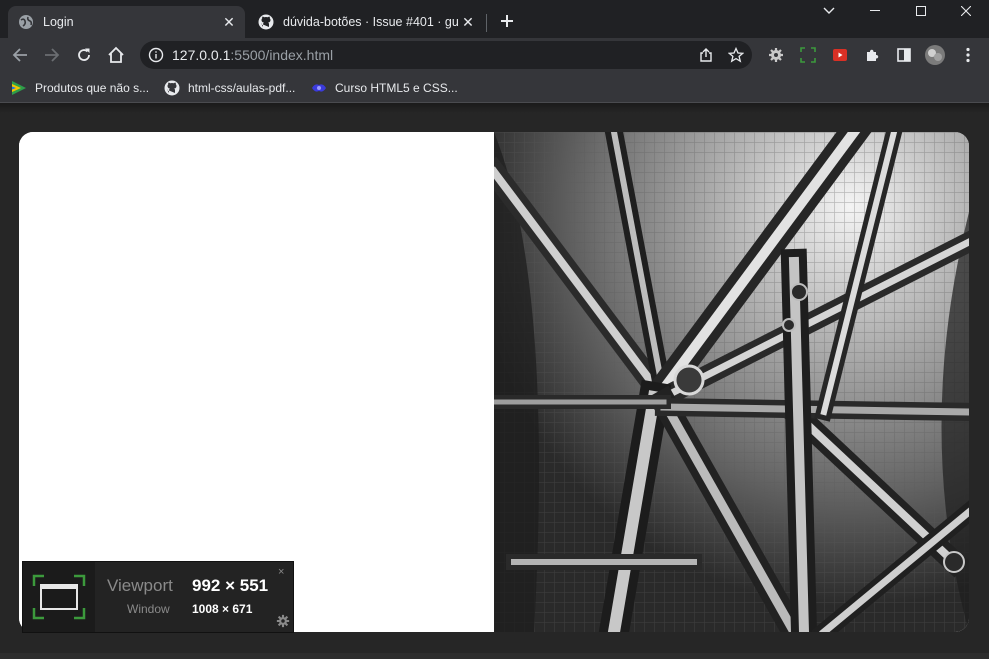 The width and height of the screenshot is (989, 659). I want to click on tab-search-chevron-icon, so click(829, 11).